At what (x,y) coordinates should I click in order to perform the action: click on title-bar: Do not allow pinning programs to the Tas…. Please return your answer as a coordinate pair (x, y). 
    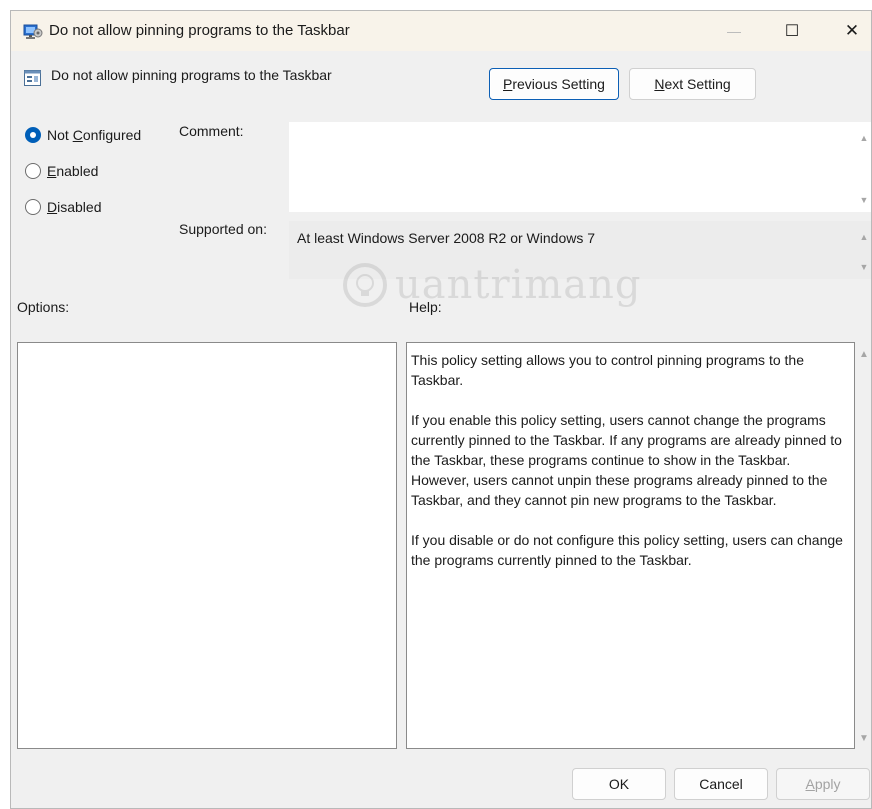
    Looking at the image, I should click on (441, 31).